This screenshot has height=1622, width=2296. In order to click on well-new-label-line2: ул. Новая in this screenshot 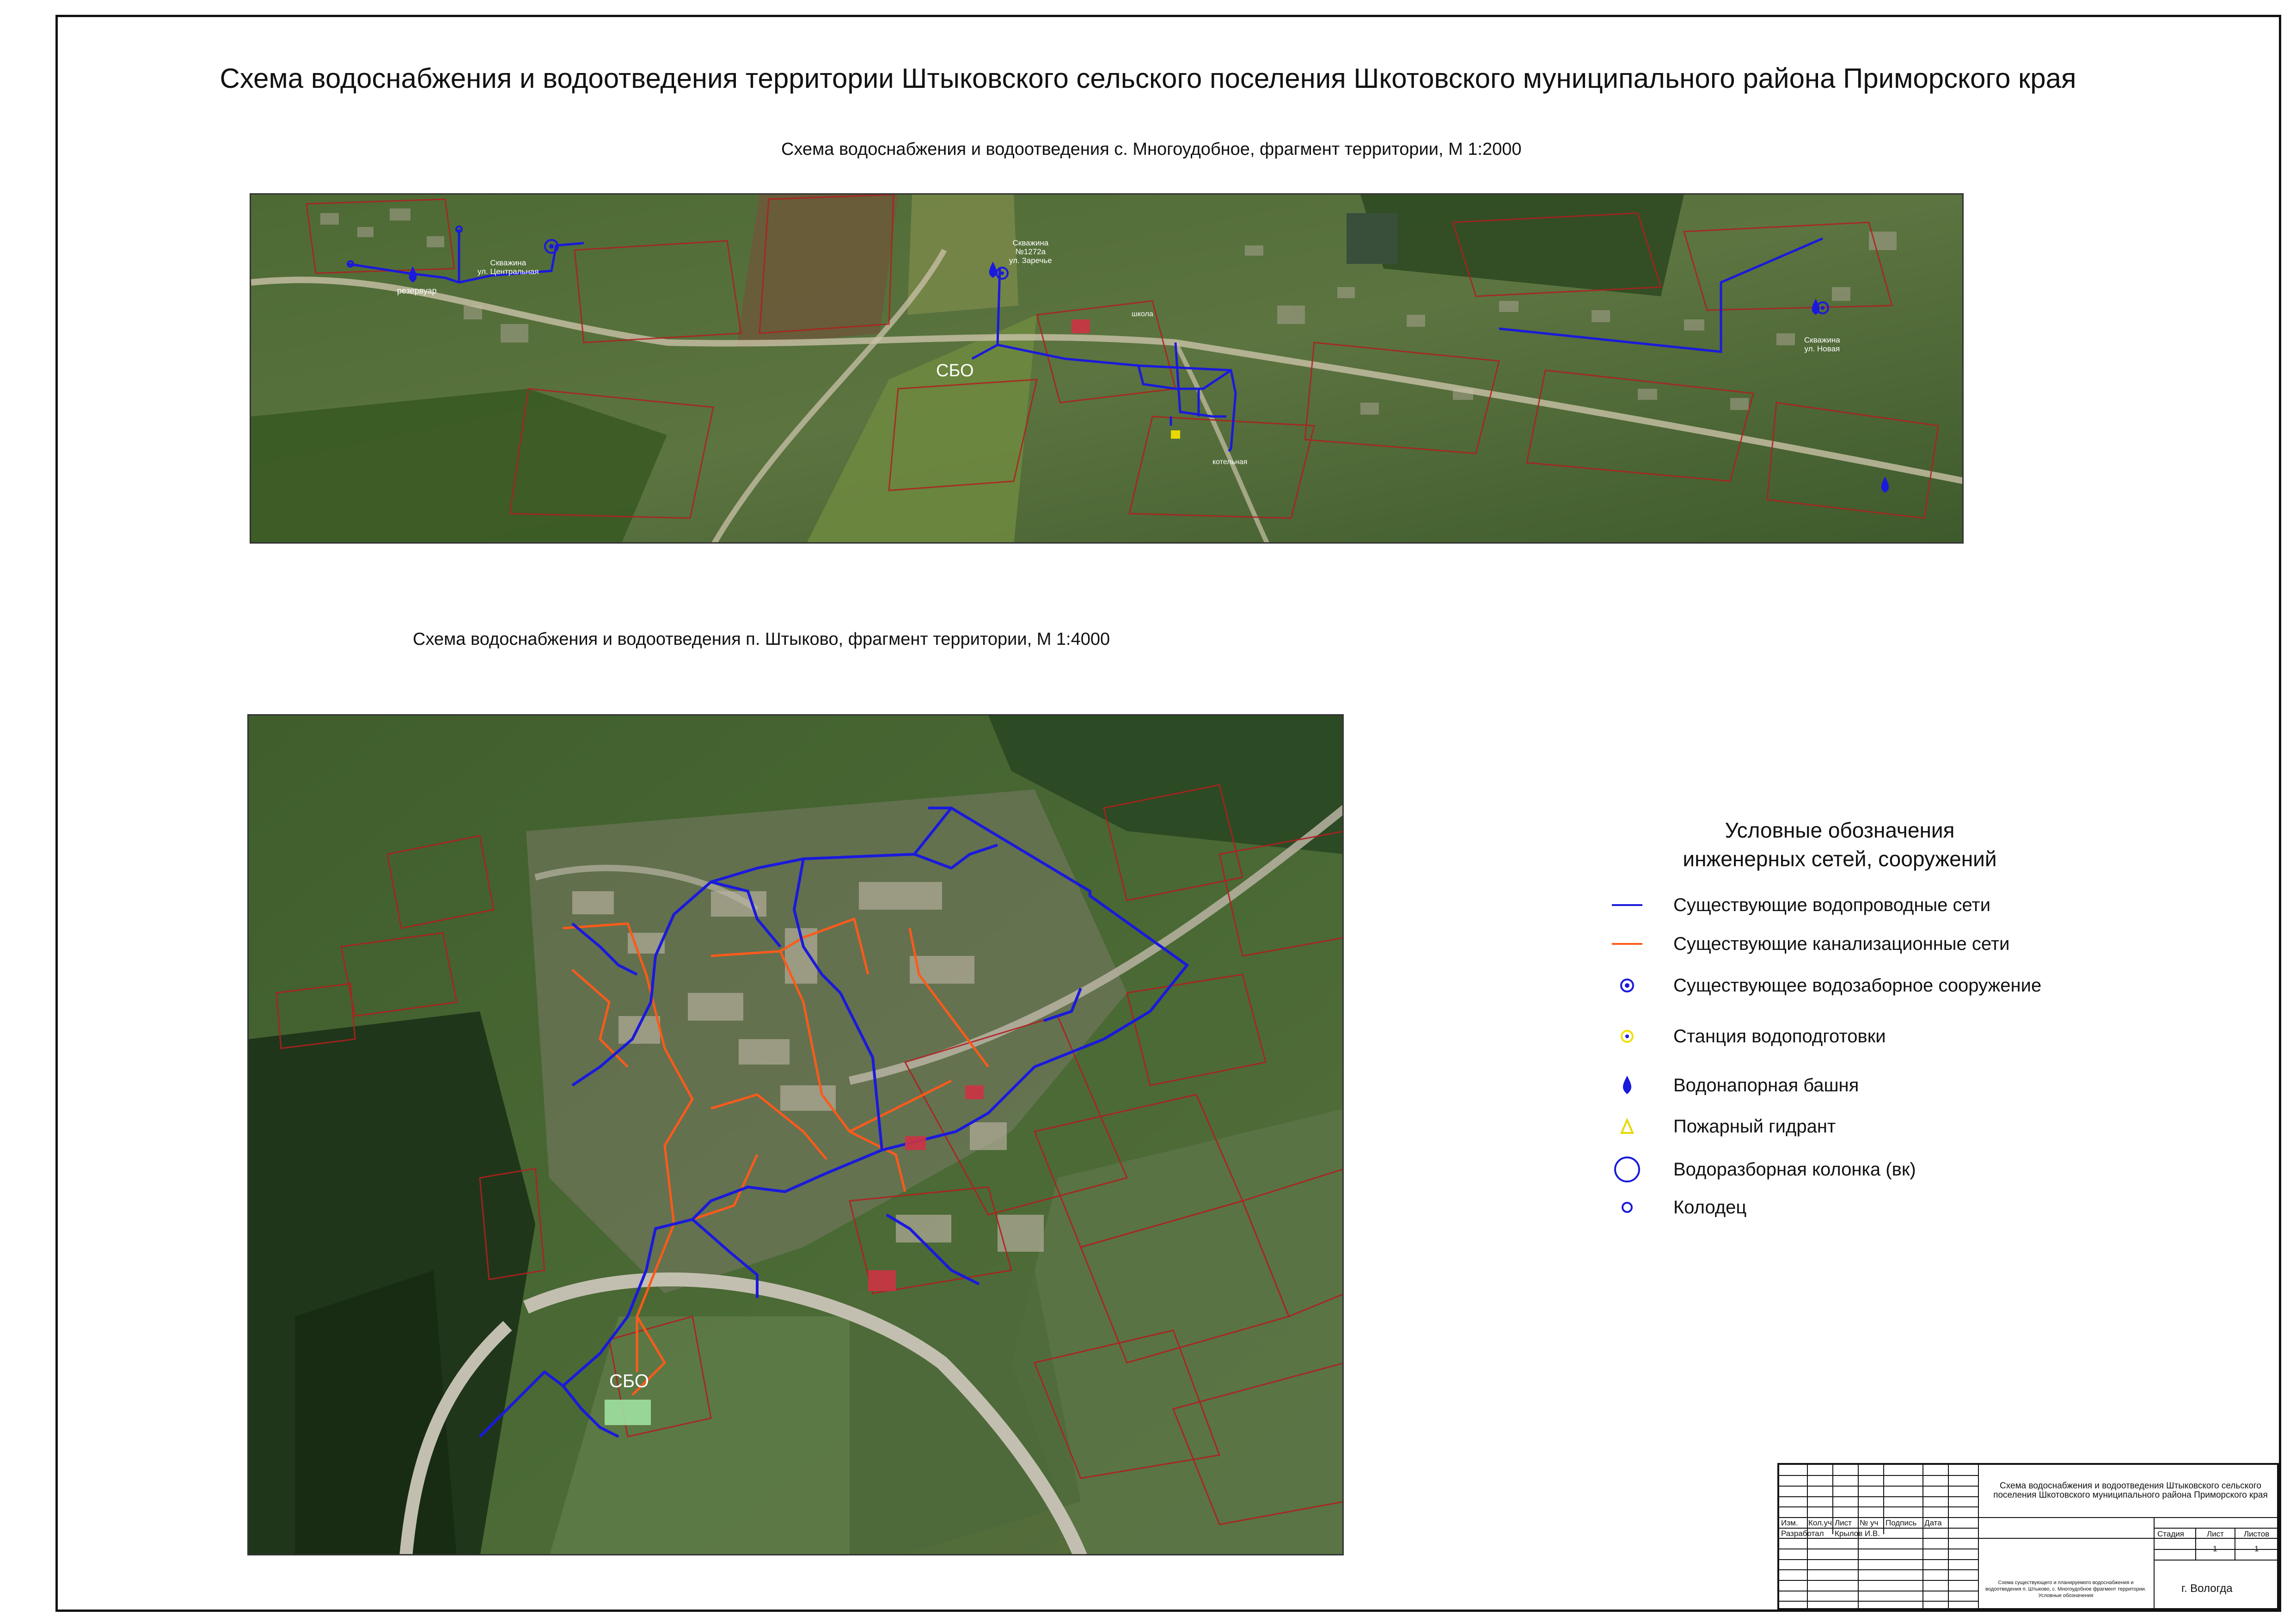, I will do `click(1822, 348)`.